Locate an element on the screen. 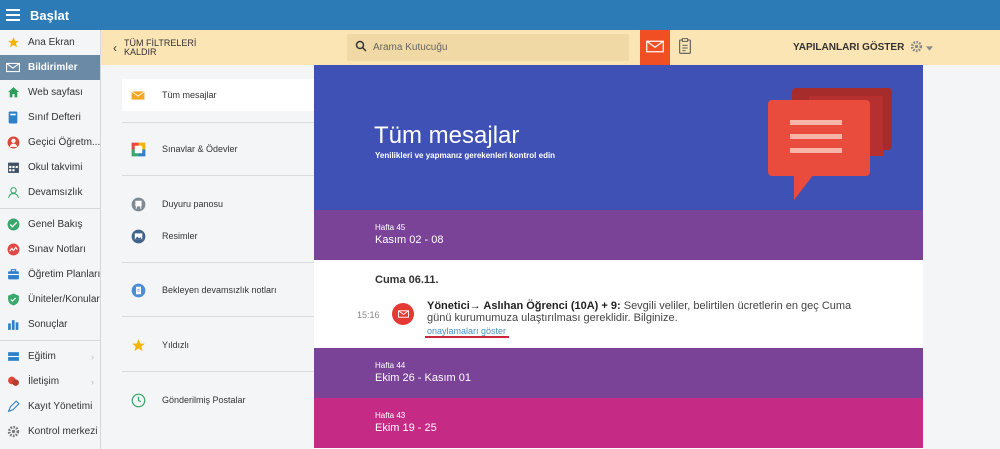 This screenshot has width=1000, height=449. sidebar-item-kayit-yonetimi: Kayıt Yönetimi is located at coordinates (50, 406).